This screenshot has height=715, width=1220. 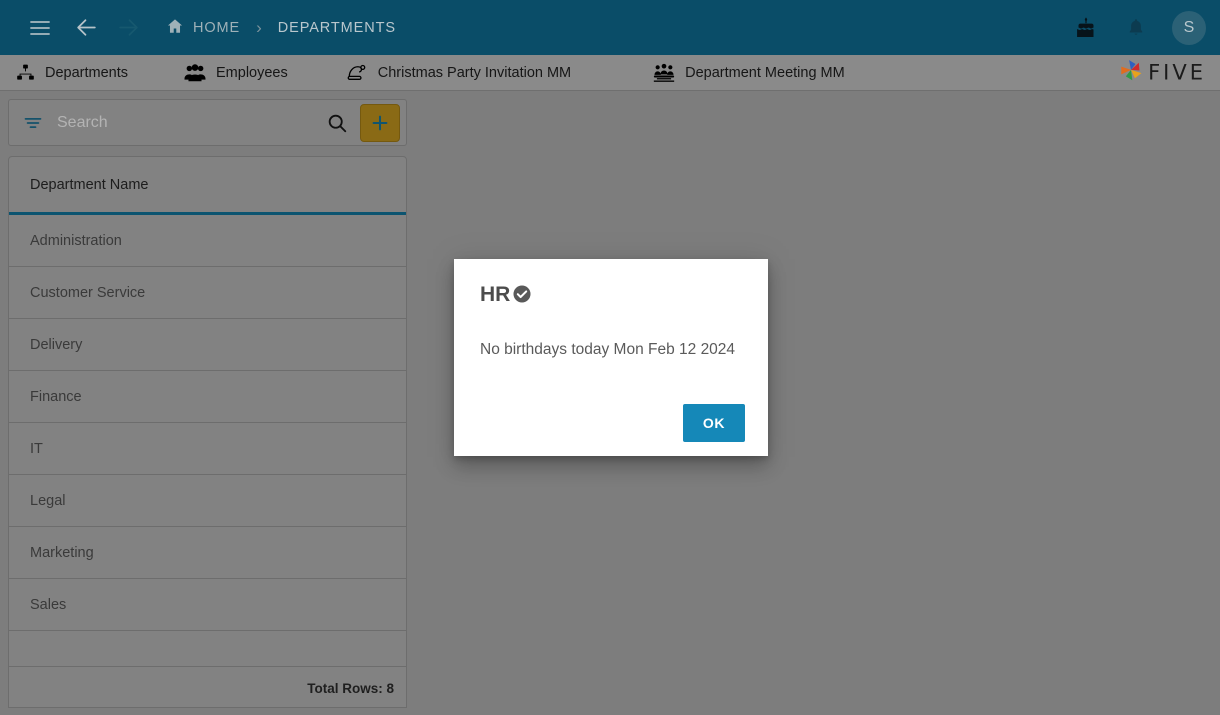 I want to click on search-icon, so click(x=337, y=123).